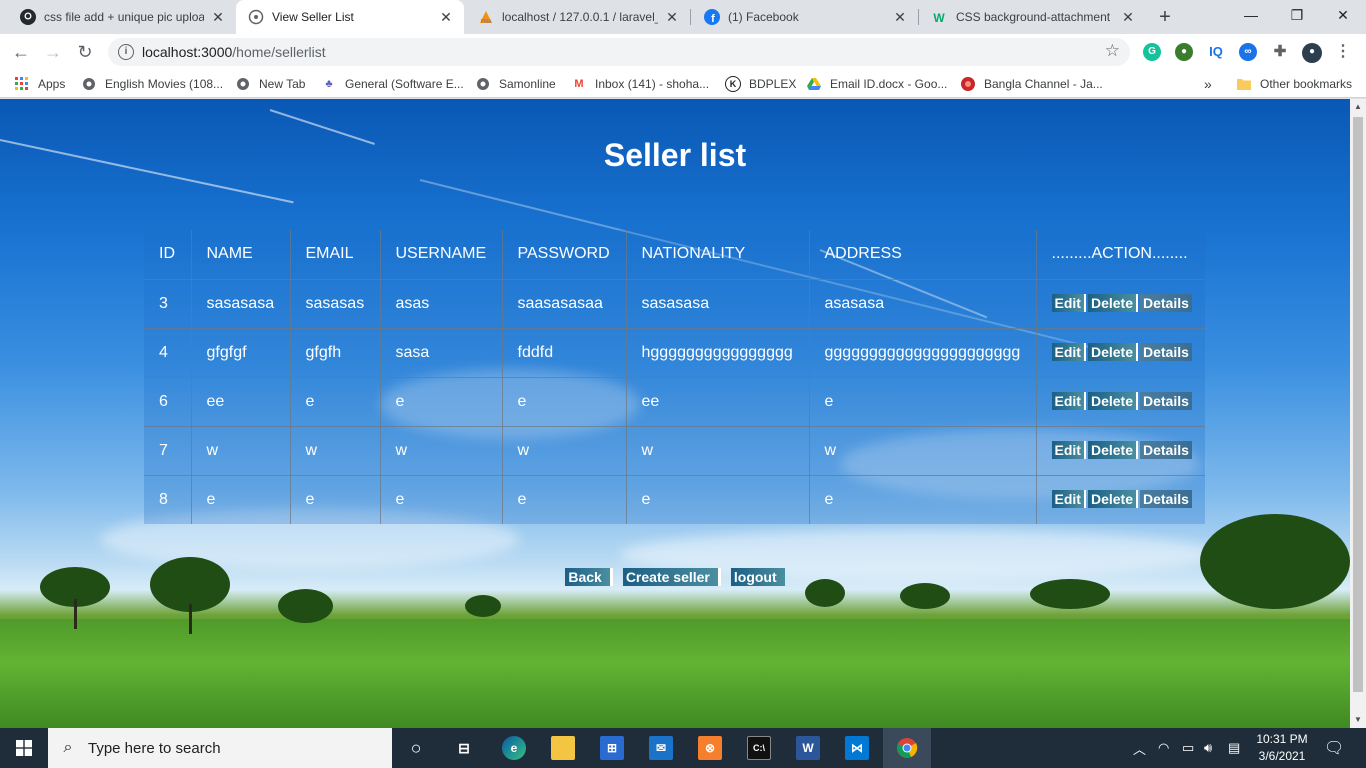 The image size is (1366, 768). I want to click on microsoft-store-icon: ⊞, so click(612, 748).